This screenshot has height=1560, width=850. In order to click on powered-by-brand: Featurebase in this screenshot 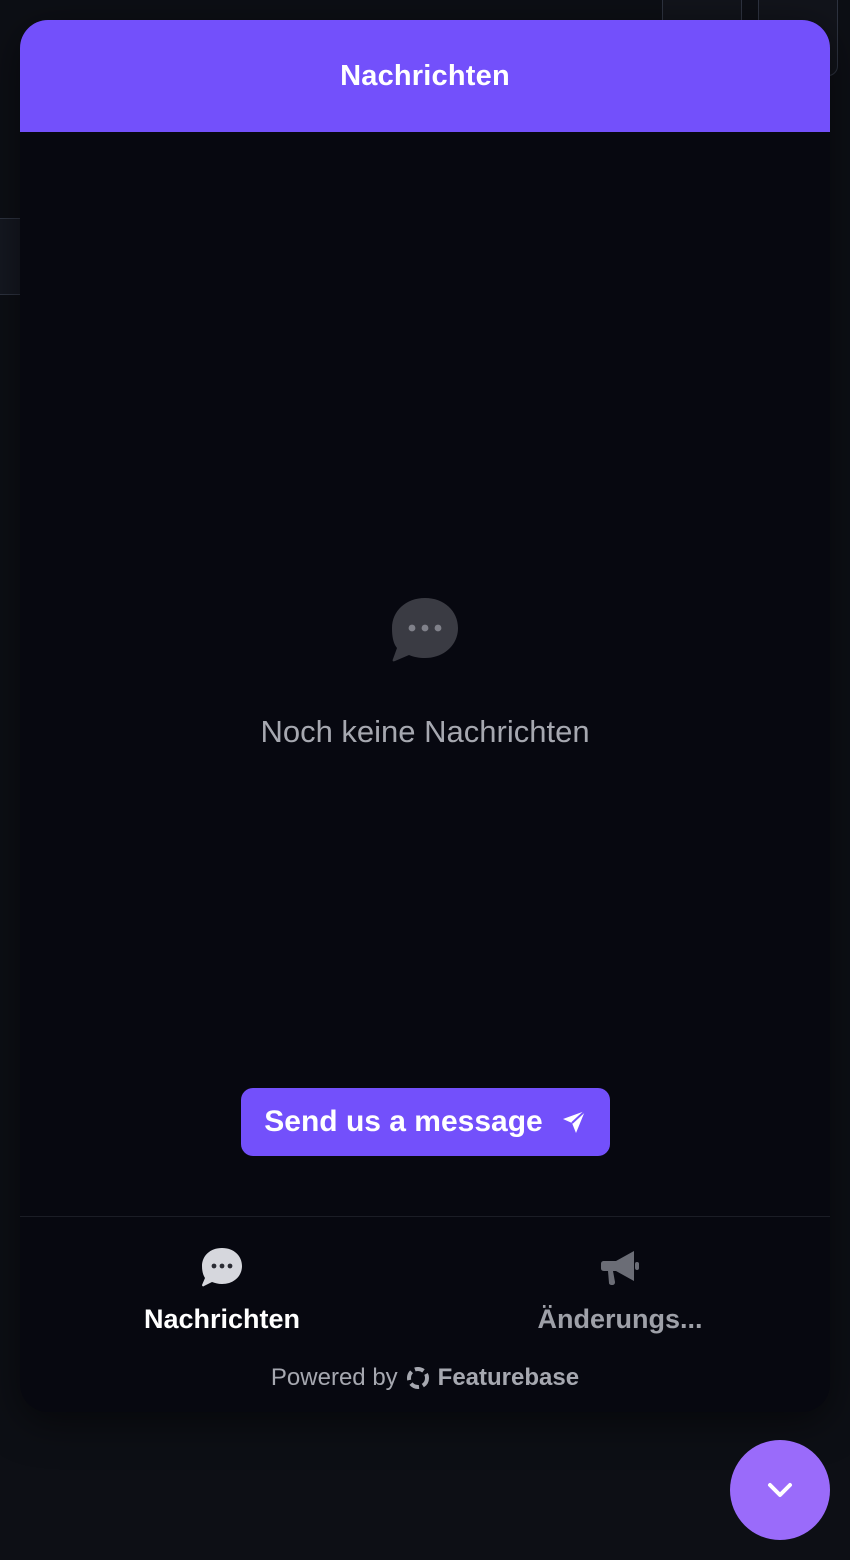, I will do `click(508, 1377)`.